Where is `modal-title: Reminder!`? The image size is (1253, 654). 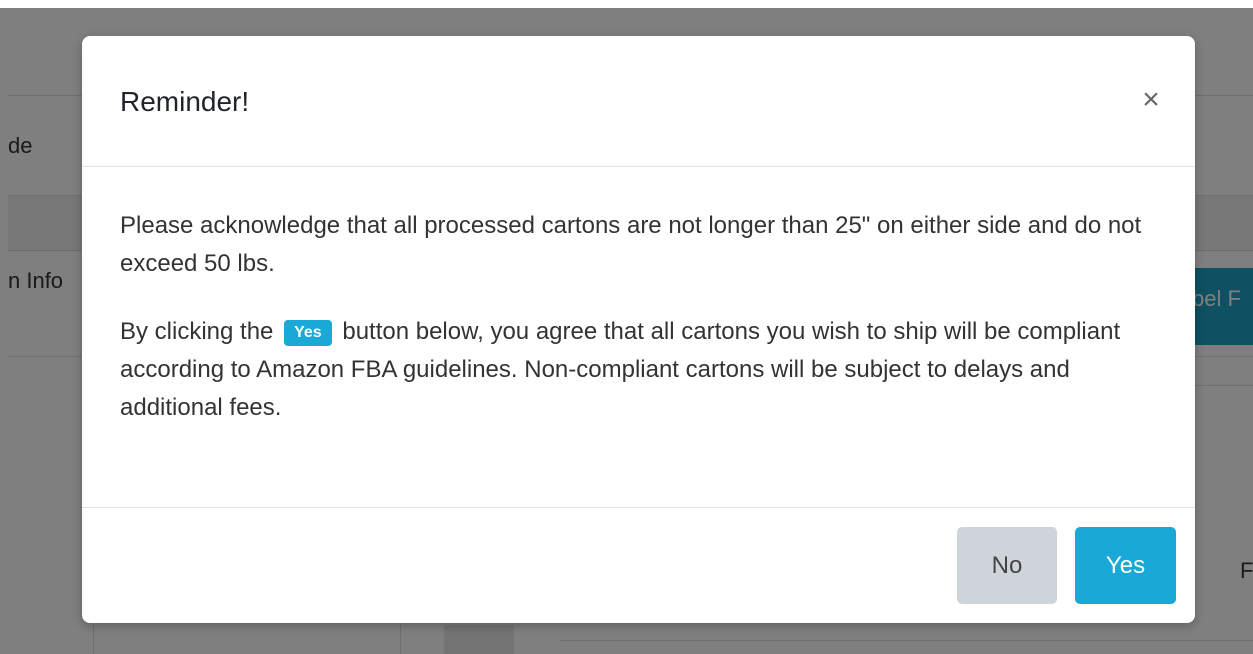 modal-title: Reminder! is located at coordinates (185, 101).